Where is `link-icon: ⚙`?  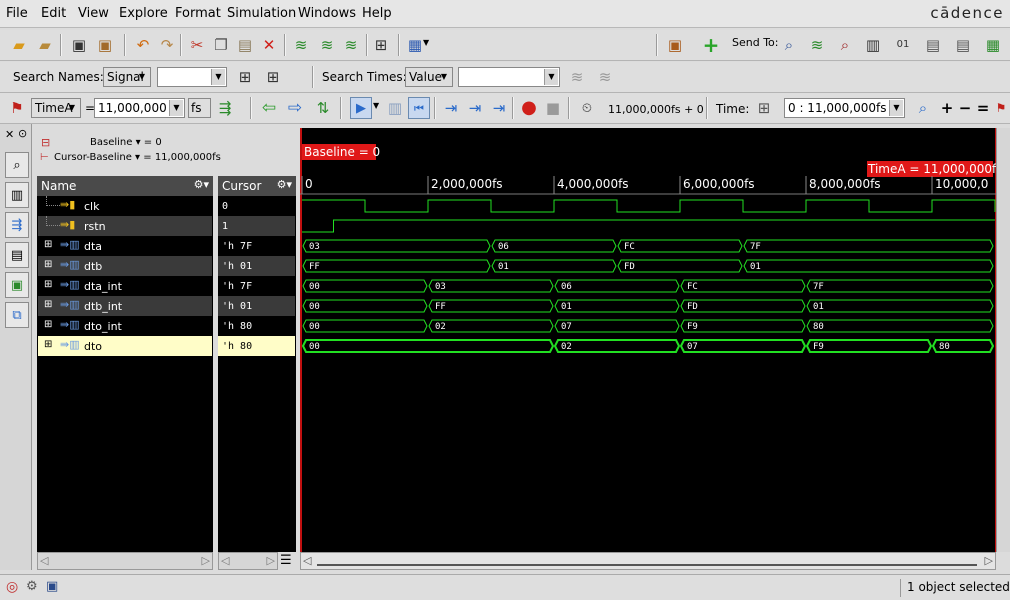 link-icon: ⚙ is located at coordinates (32, 586).